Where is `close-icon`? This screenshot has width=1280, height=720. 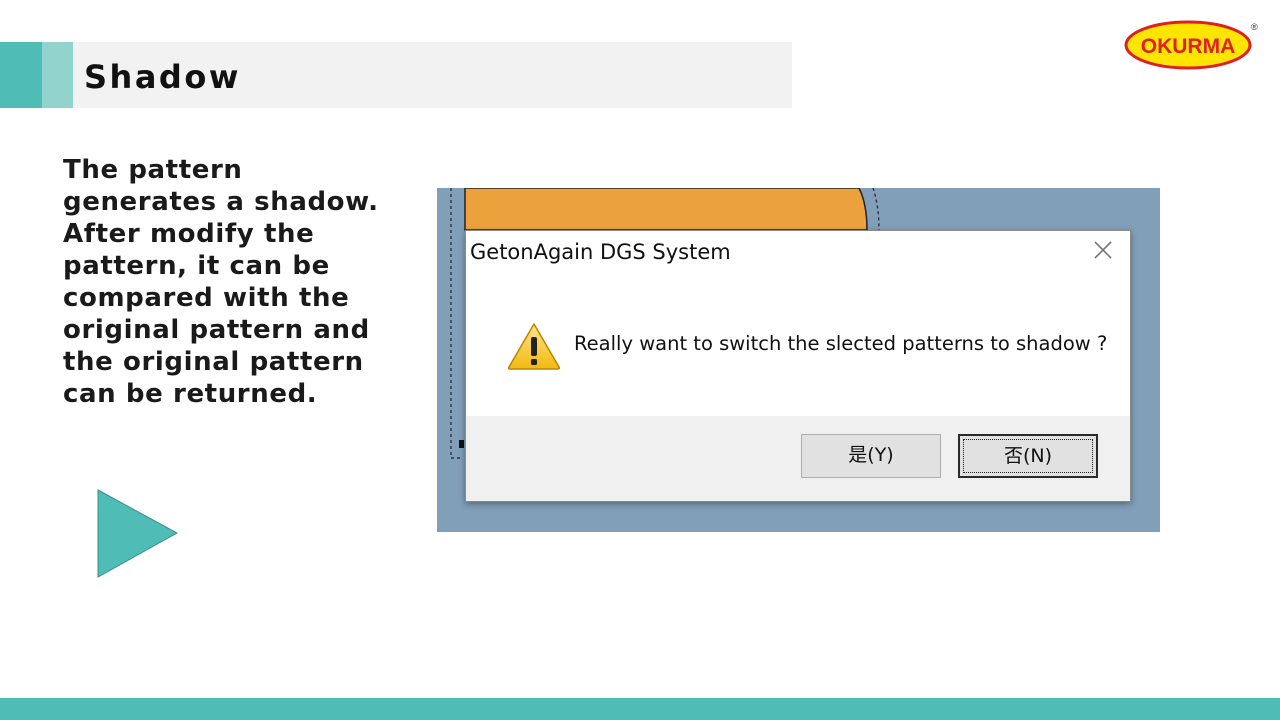 close-icon is located at coordinates (1103, 250).